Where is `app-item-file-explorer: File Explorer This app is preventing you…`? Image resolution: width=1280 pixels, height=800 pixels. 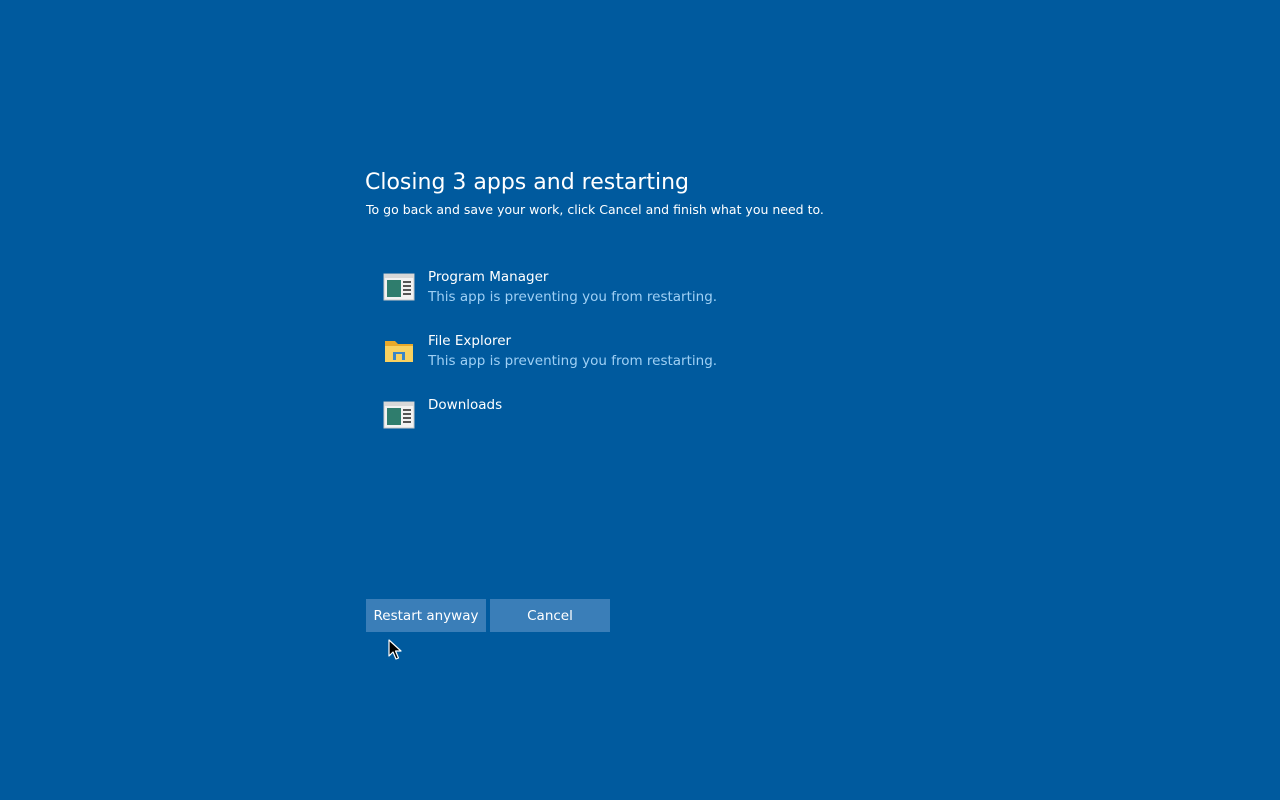
app-item-file-explorer: File Explorer This app is preventing you… is located at coordinates (633, 364).